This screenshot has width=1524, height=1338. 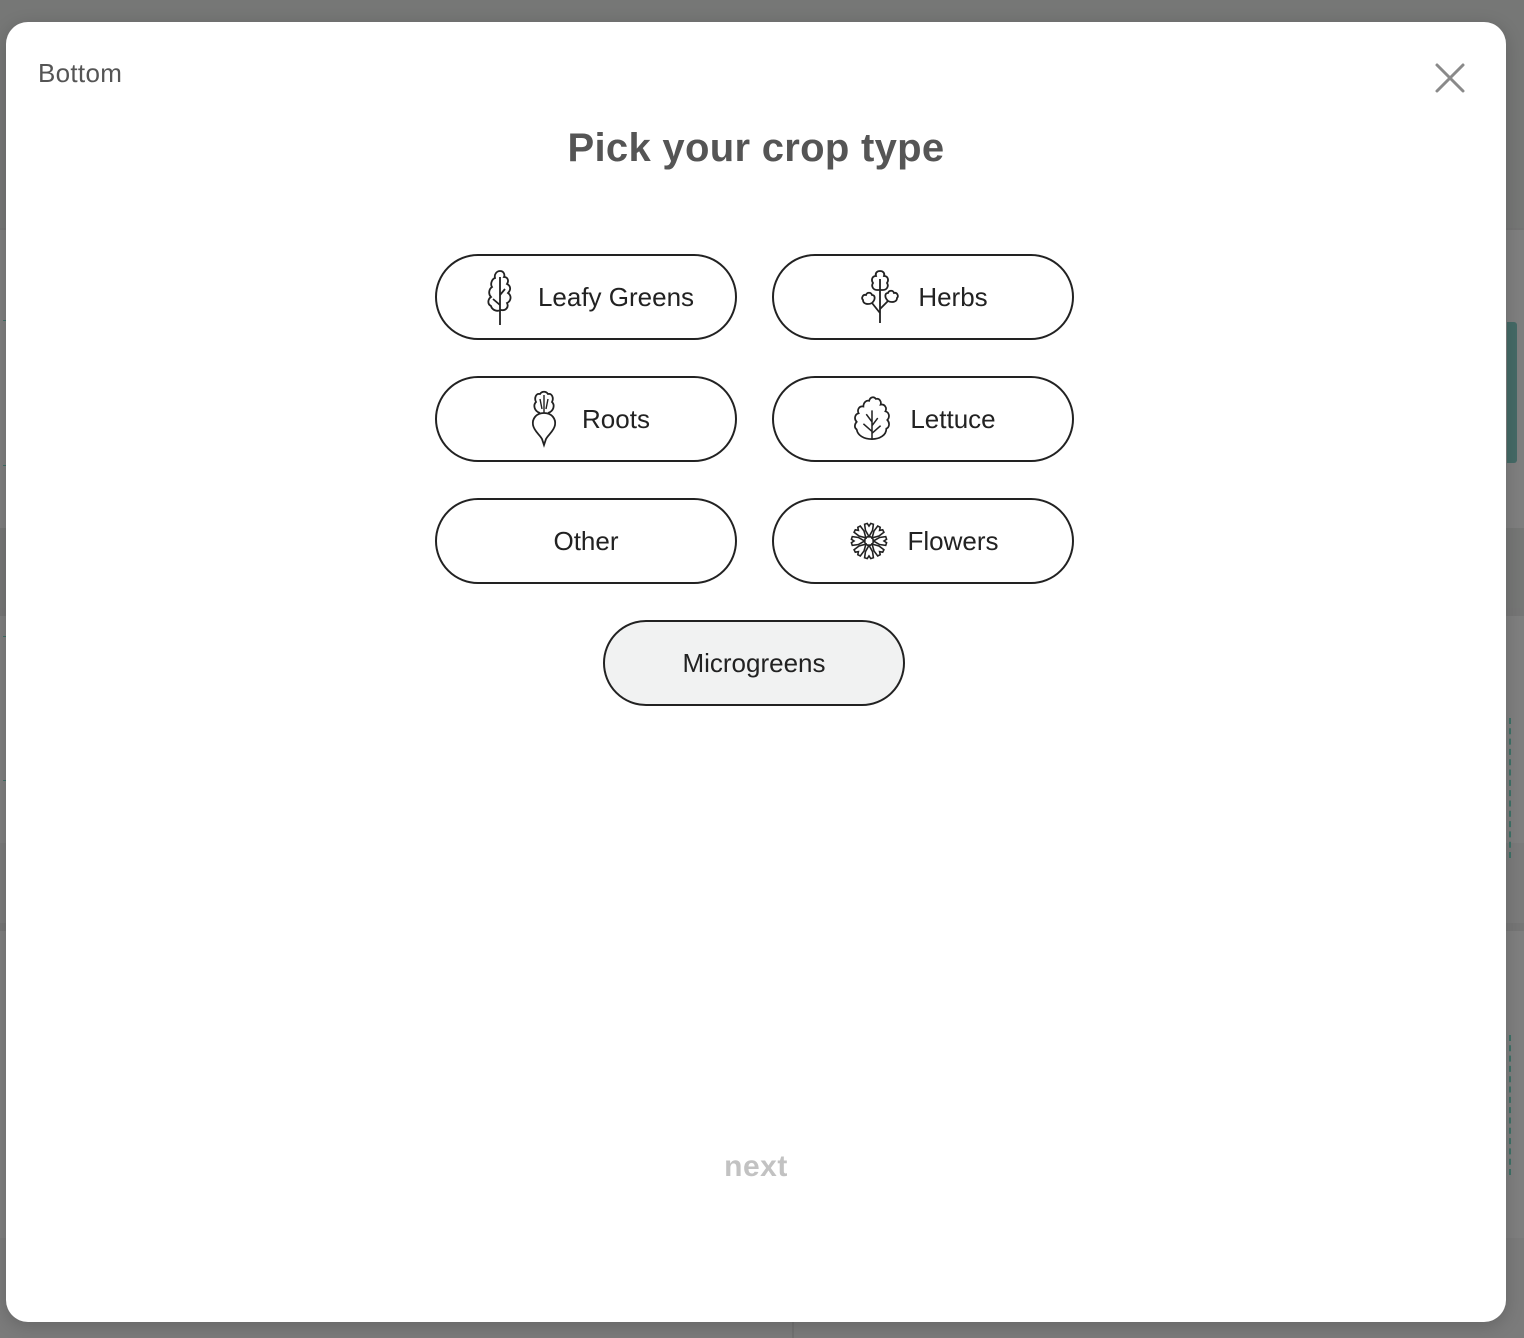 I want to click on option-lettuce: Lettuce, so click(x=923, y=419).